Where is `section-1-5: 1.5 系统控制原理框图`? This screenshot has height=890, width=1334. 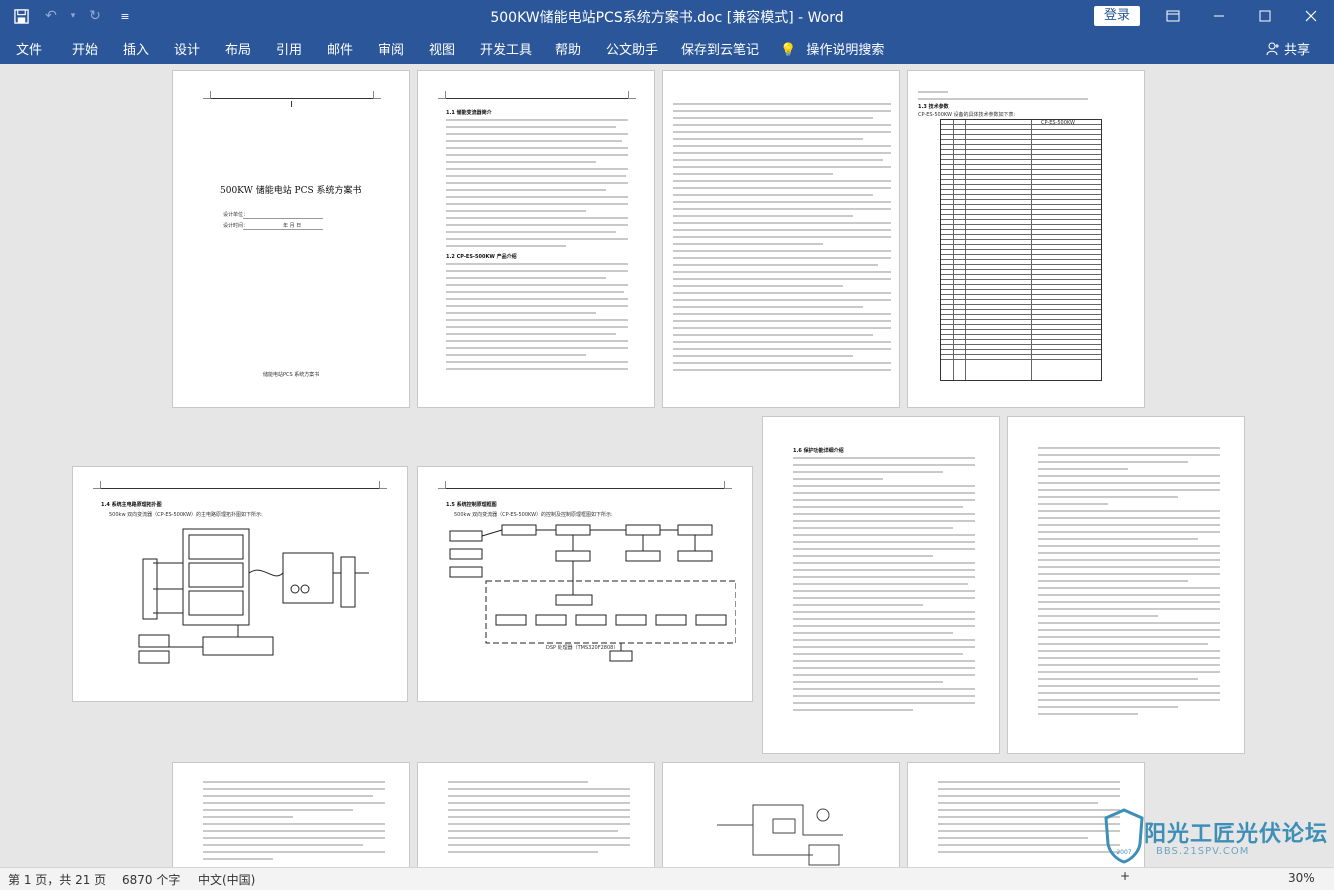 section-1-5: 1.5 系统控制原理框图 is located at coordinates (471, 505).